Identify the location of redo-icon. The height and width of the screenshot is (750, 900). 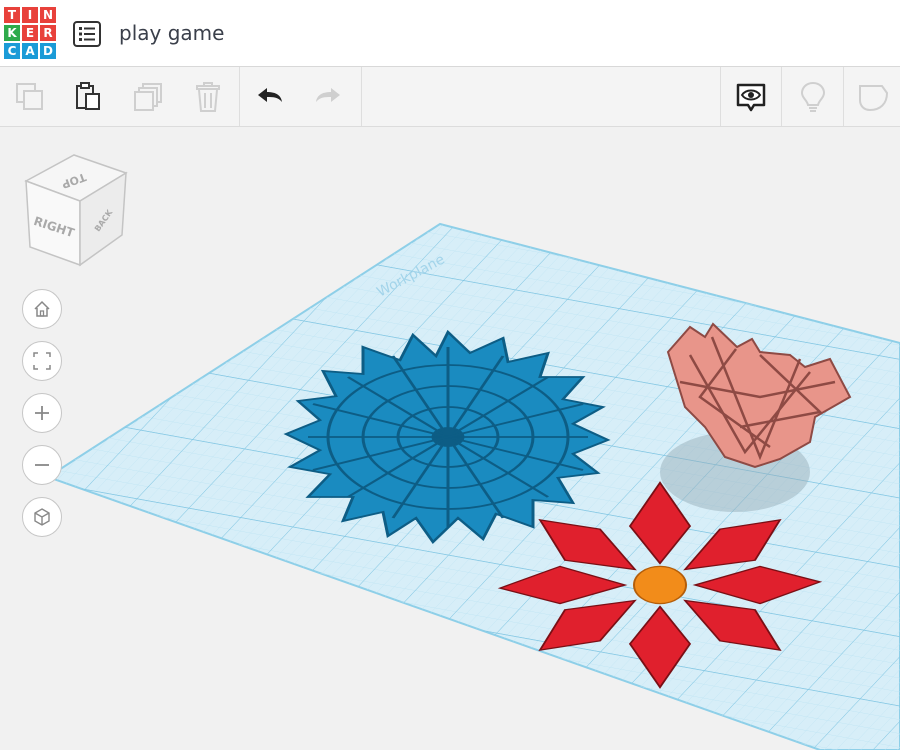
(328, 95).